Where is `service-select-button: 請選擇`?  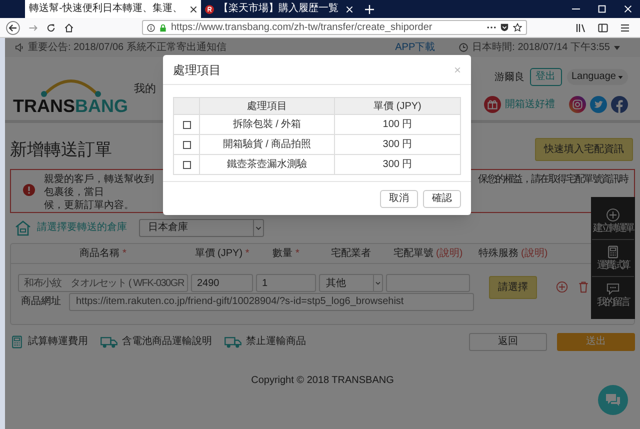 service-select-button: 請選擇 is located at coordinates (513, 287).